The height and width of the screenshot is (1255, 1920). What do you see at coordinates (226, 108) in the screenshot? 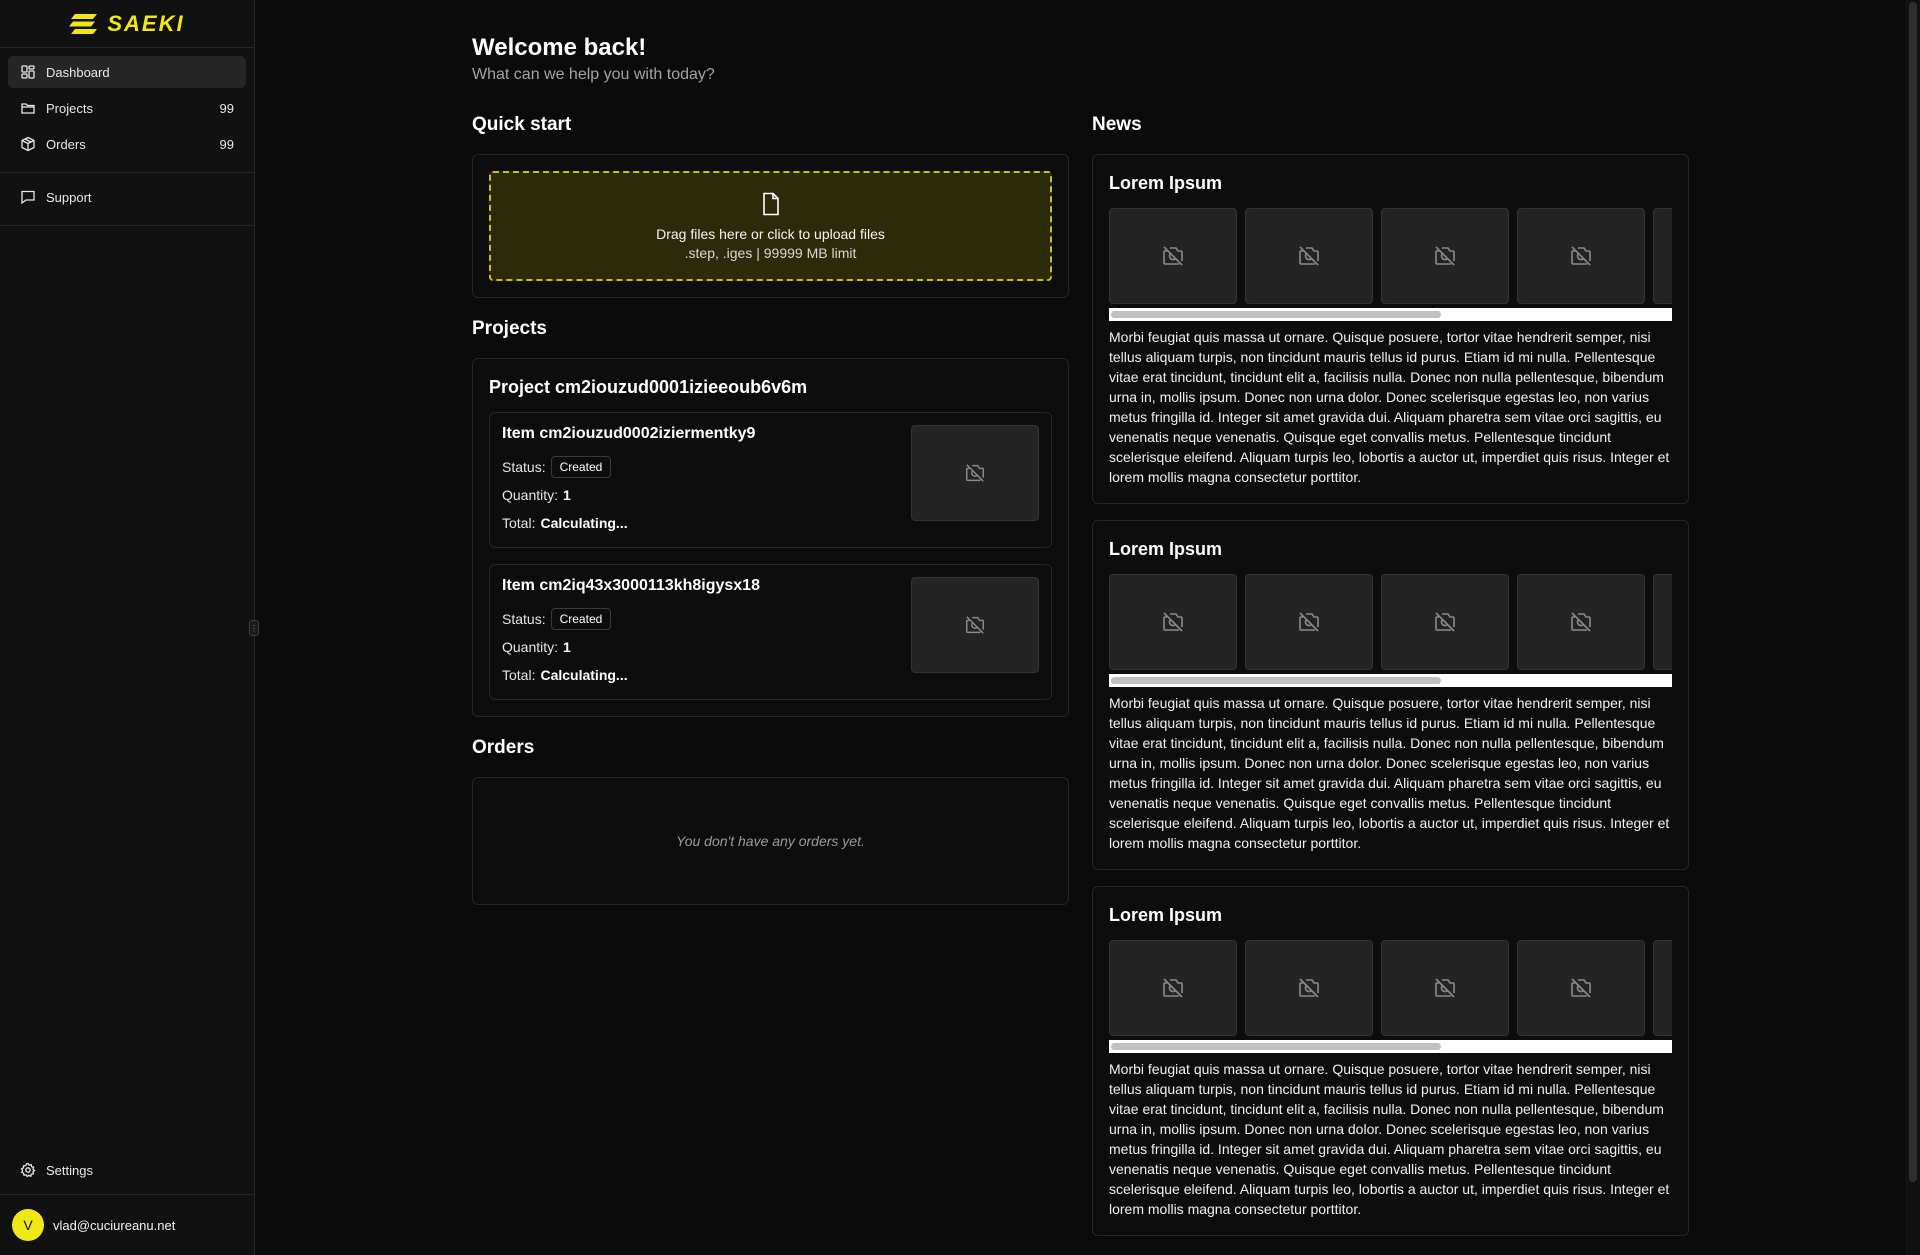
I see `projects-count: 99` at bounding box center [226, 108].